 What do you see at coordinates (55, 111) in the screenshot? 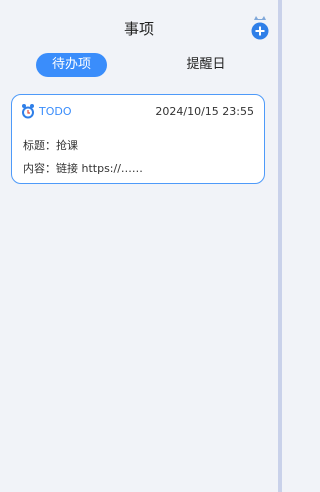
I see `todo-tag: TODO` at bounding box center [55, 111].